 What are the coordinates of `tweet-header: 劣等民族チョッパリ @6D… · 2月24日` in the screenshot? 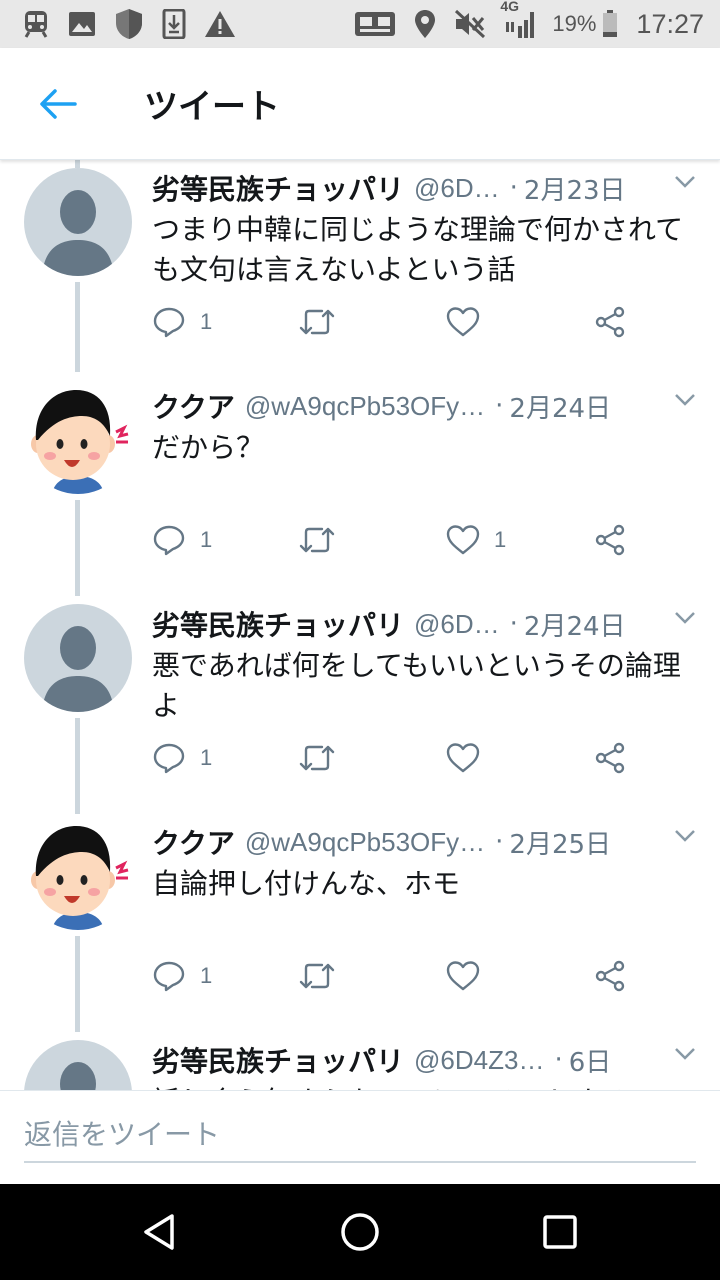 It's located at (432, 624).